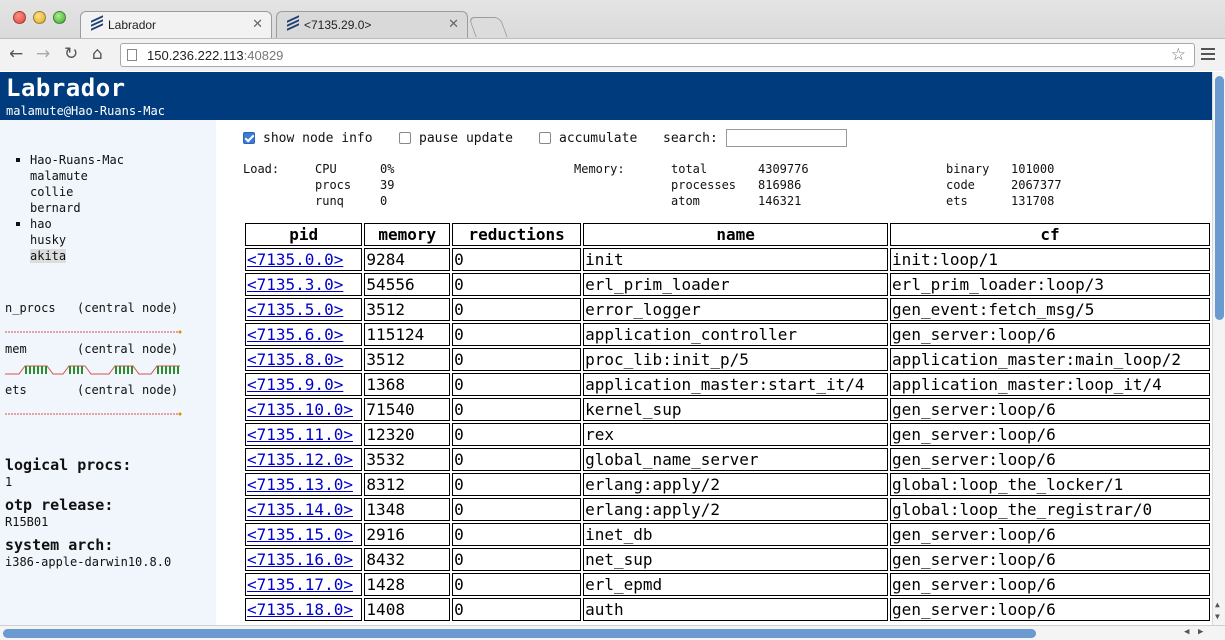 This screenshot has height=640, width=1225. I want to click on column-header-cf: cf, so click(1050, 234).